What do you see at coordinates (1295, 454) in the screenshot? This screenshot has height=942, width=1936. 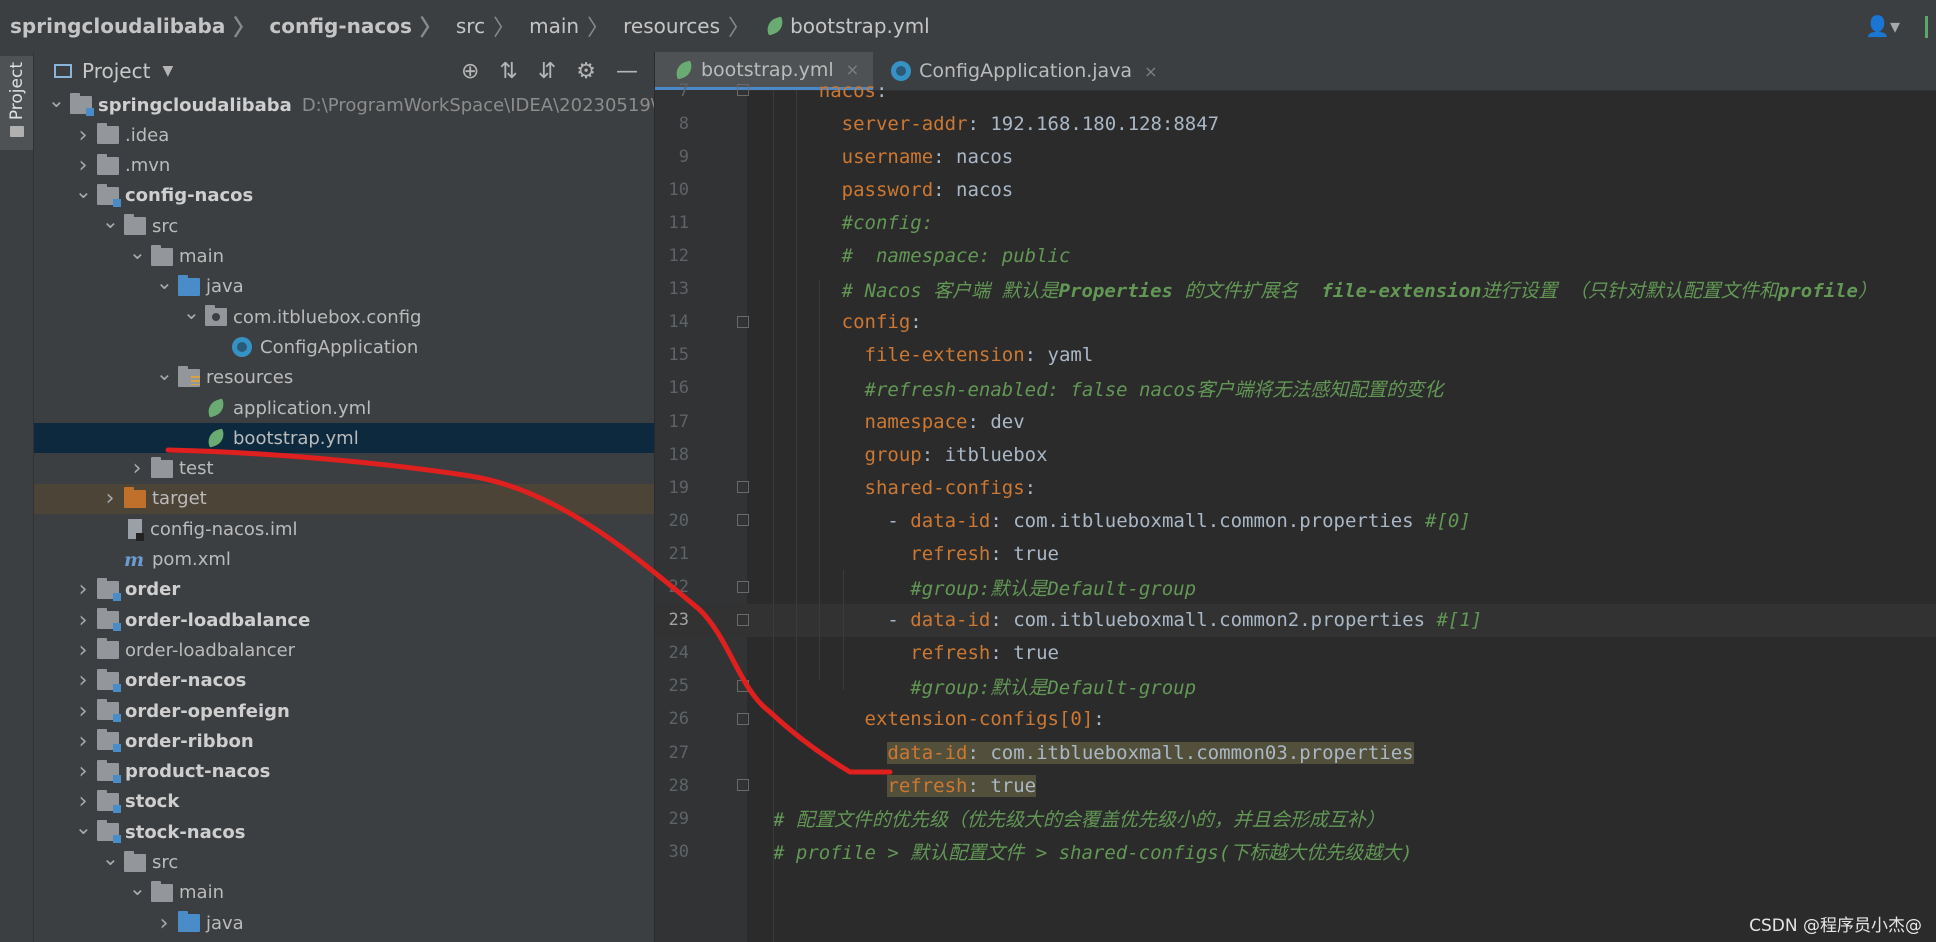 I see `code-line: 18 group: itbluebox` at bounding box center [1295, 454].